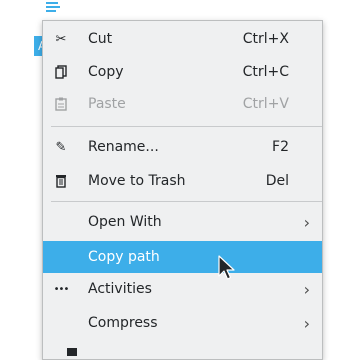 This screenshot has width=350, height=360. Describe the element at coordinates (280, 147) in the screenshot. I see `menu-item-shortcut: F2` at that location.